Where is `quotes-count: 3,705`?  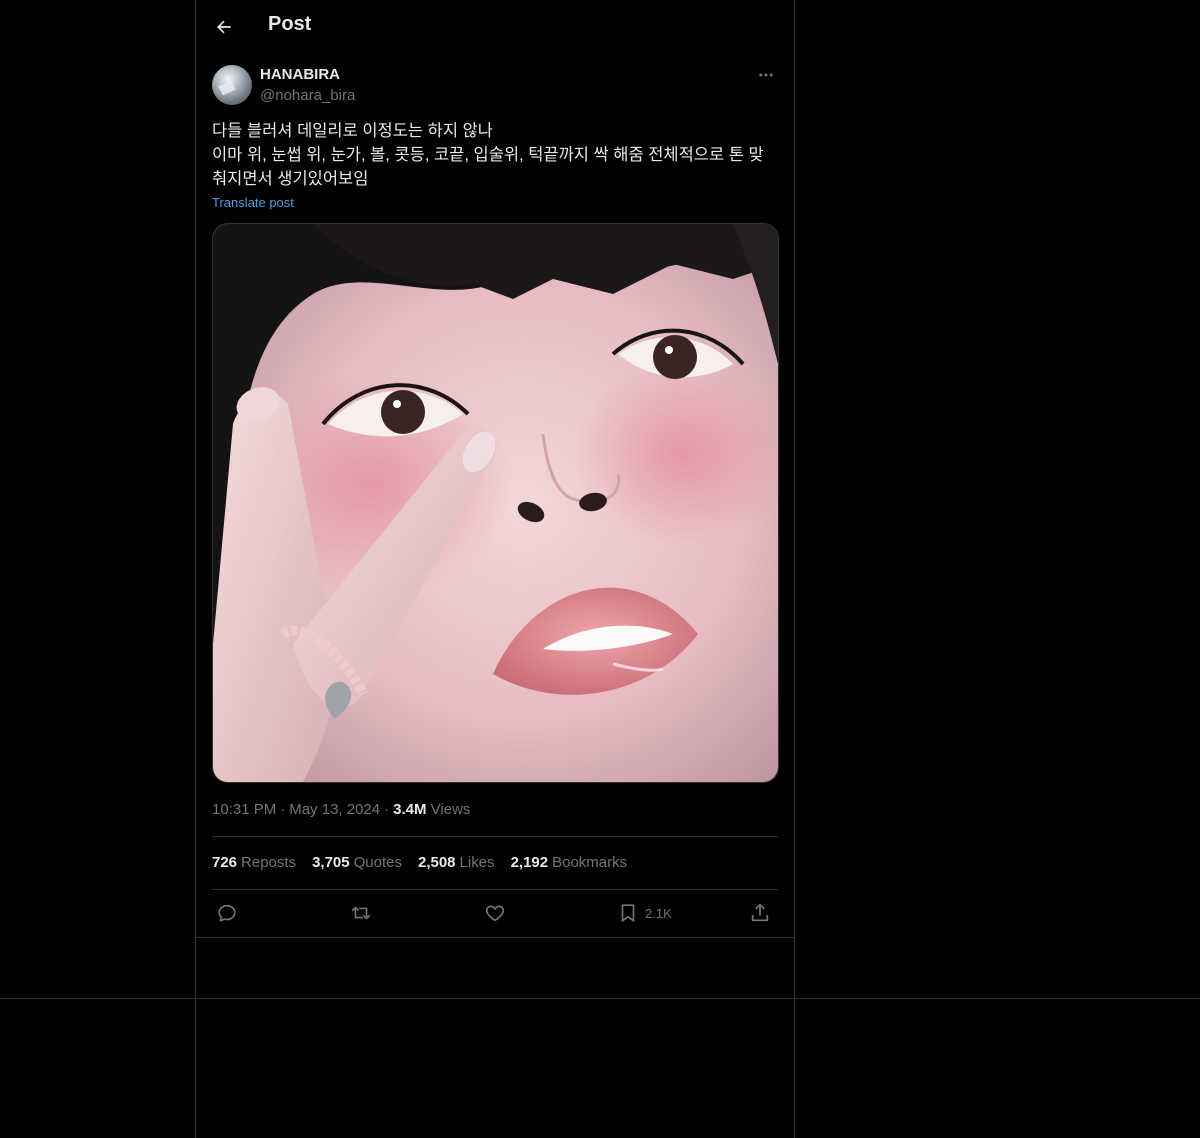 quotes-count: 3,705 is located at coordinates (331, 862).